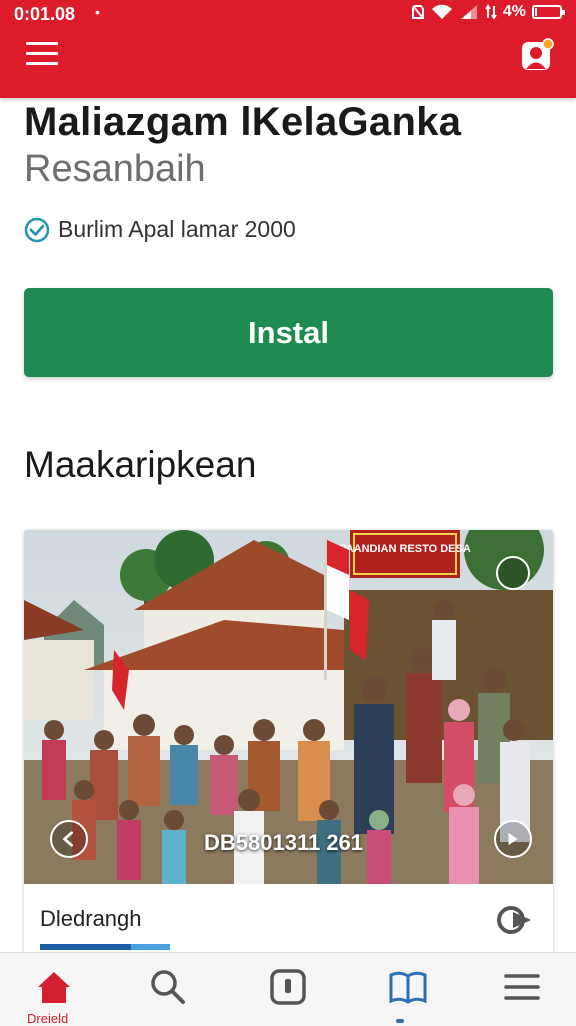 The height and width of the screenshot is (1026, 576). I want to click on app-bar: 0:01.08 • 4%, so click(288, 49).